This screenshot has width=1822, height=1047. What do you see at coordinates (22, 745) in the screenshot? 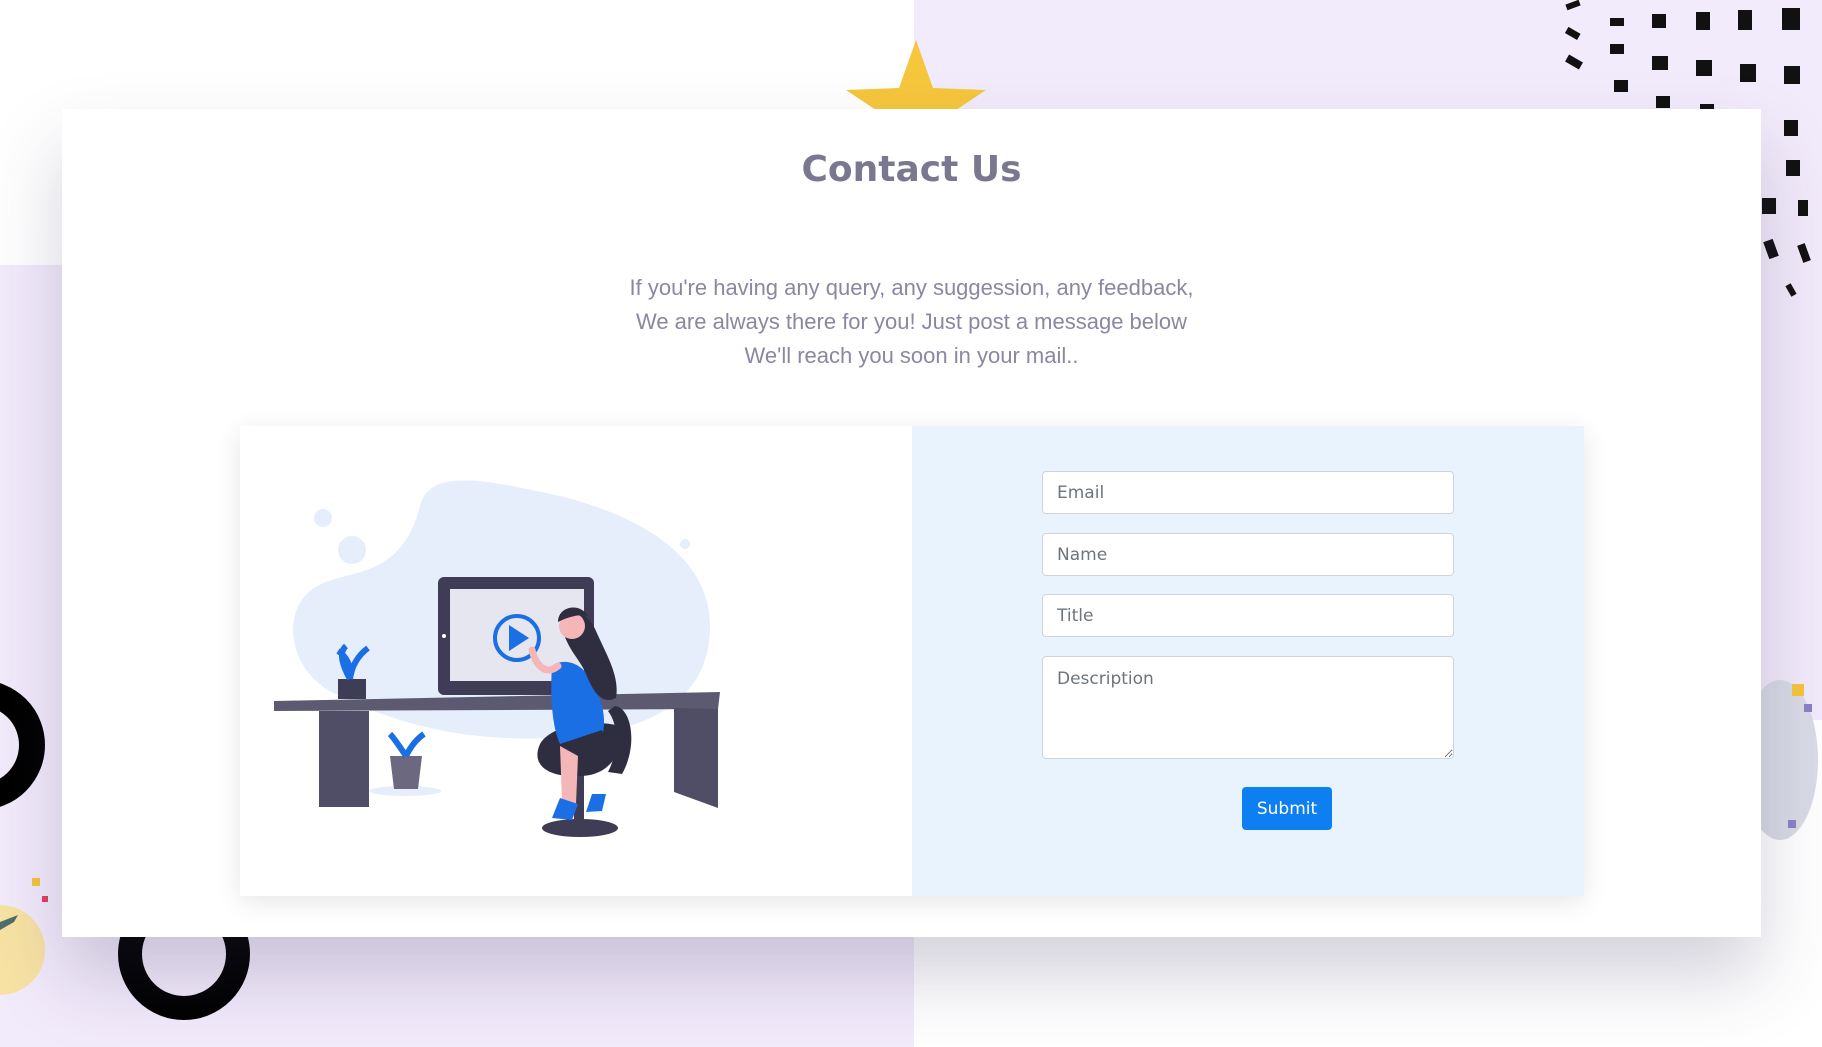
I see `ring-decoration-left-icon` at bounding box center [22, 745].